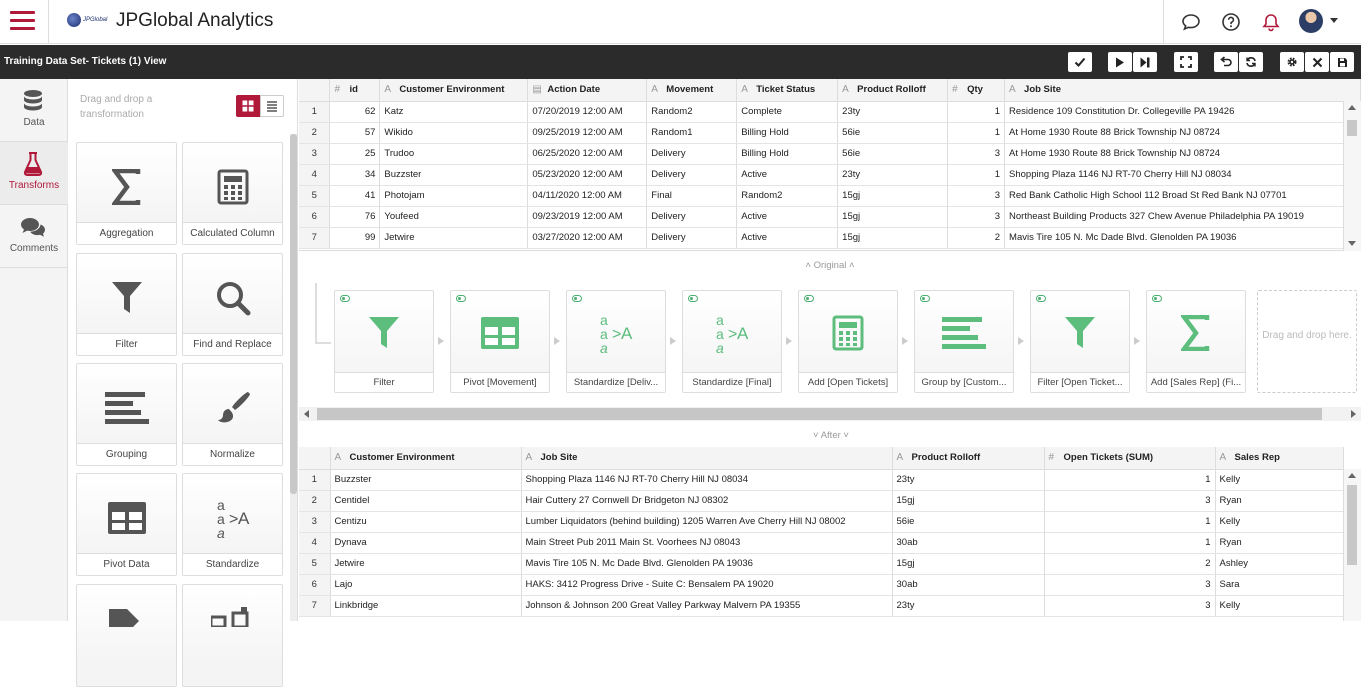  Describe the element at coordinates (1352, 525) in the screenshot. I see `after-table-scrollbar-thumb` at that location.